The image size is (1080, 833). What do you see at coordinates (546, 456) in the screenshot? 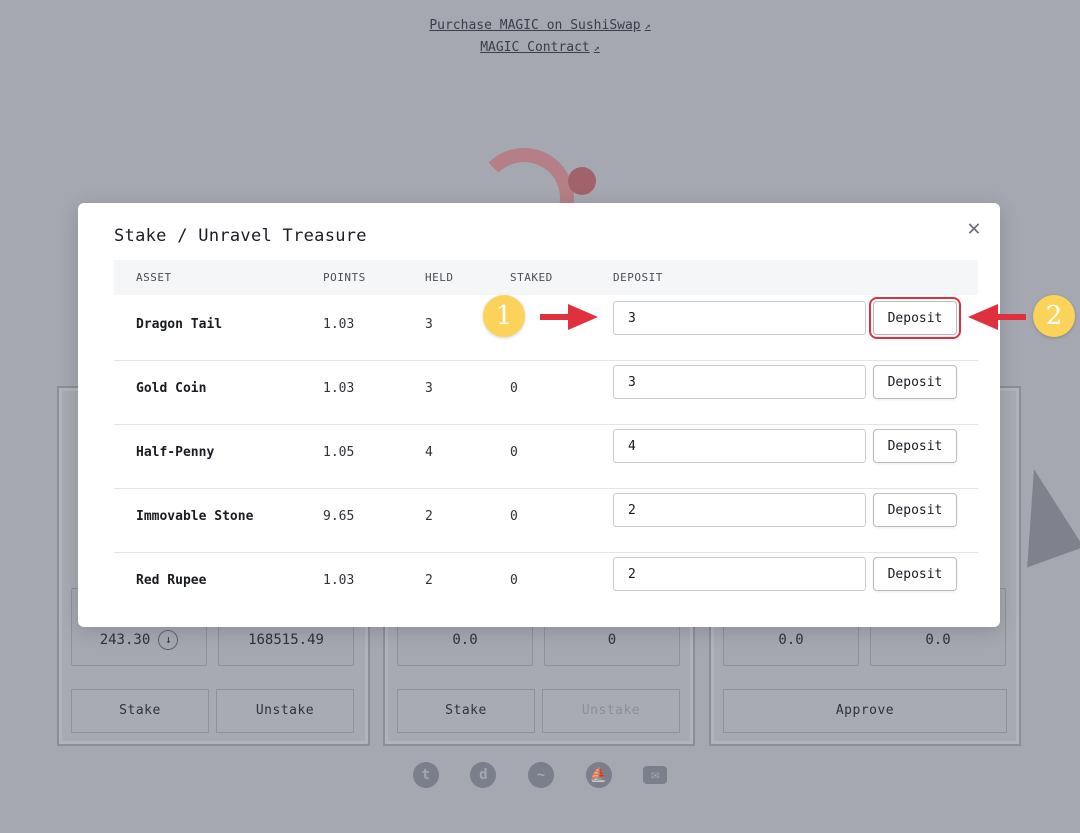
I see `table-row: Half-Penny 1.05 4 0 Deposit` at bounding box center [546, 456].